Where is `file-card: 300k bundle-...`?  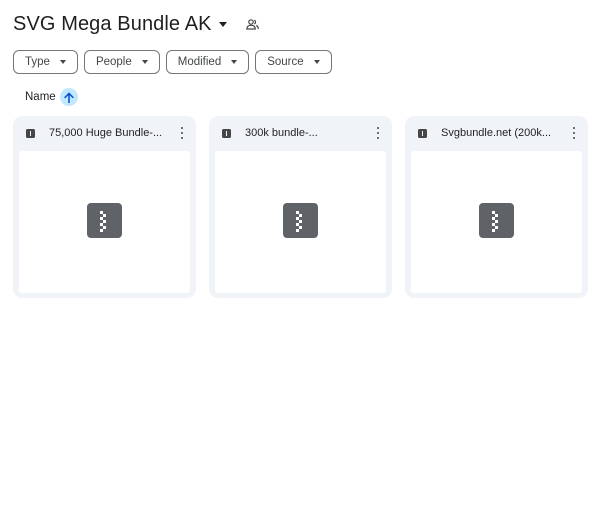
file-card: 300k bundle-... is located at coordinates (300, 207).